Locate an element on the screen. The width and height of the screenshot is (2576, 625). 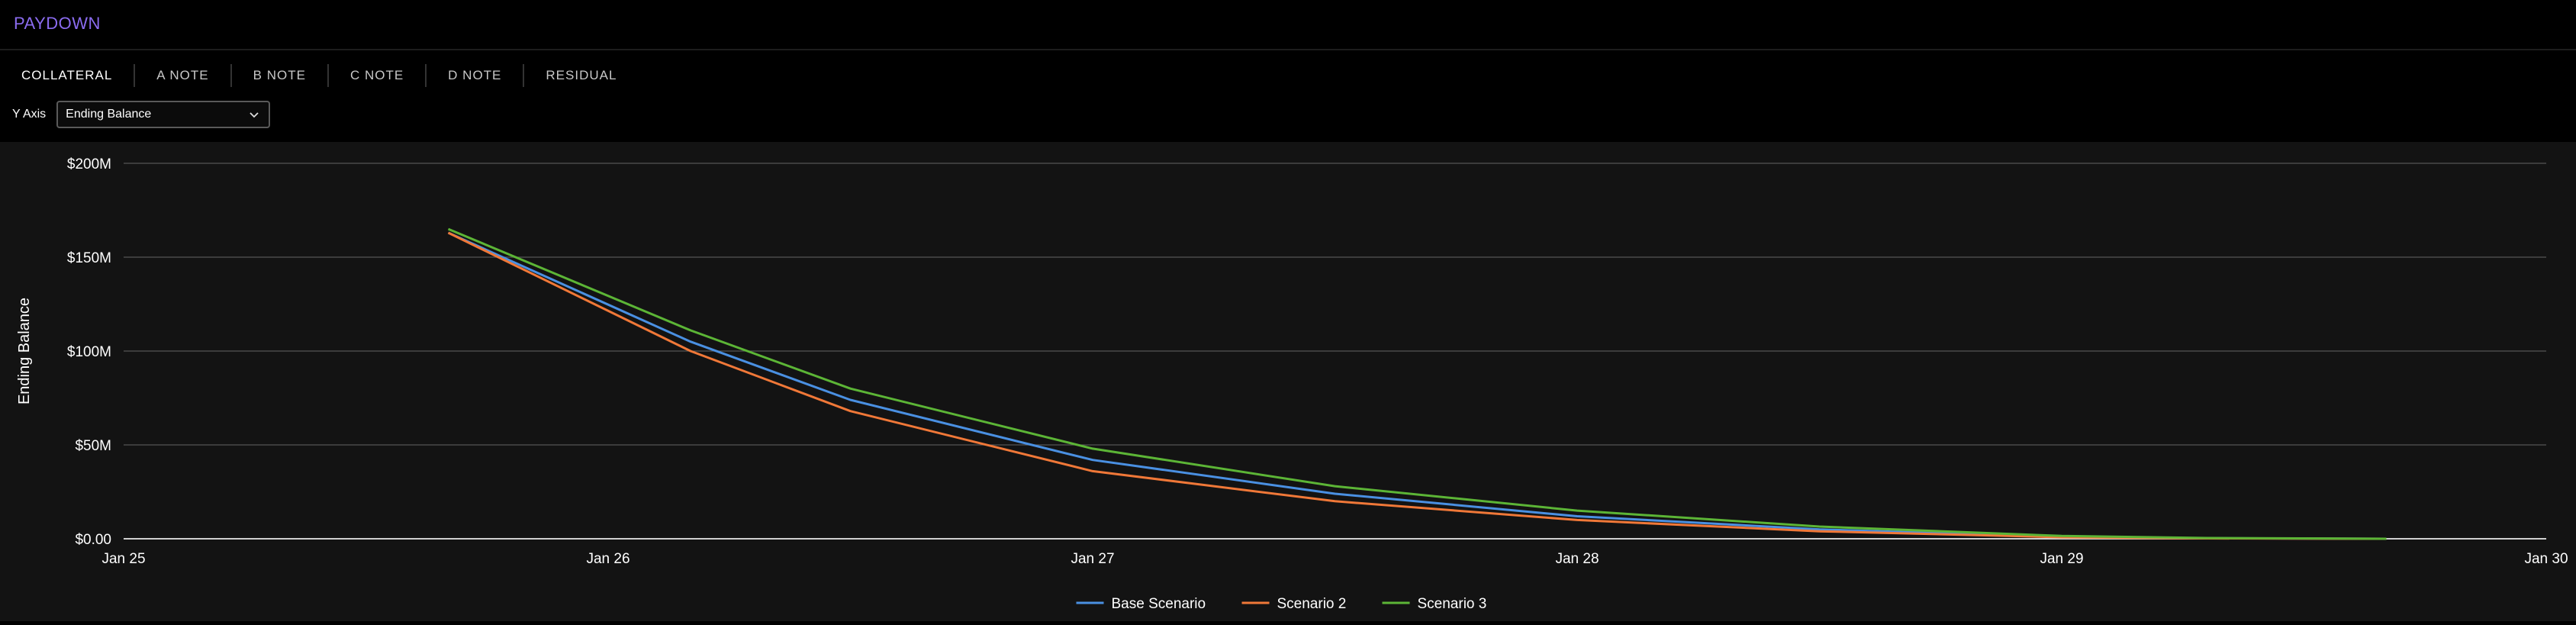
legend-item: Scenario 3 is located at coordinates (1434, 604).